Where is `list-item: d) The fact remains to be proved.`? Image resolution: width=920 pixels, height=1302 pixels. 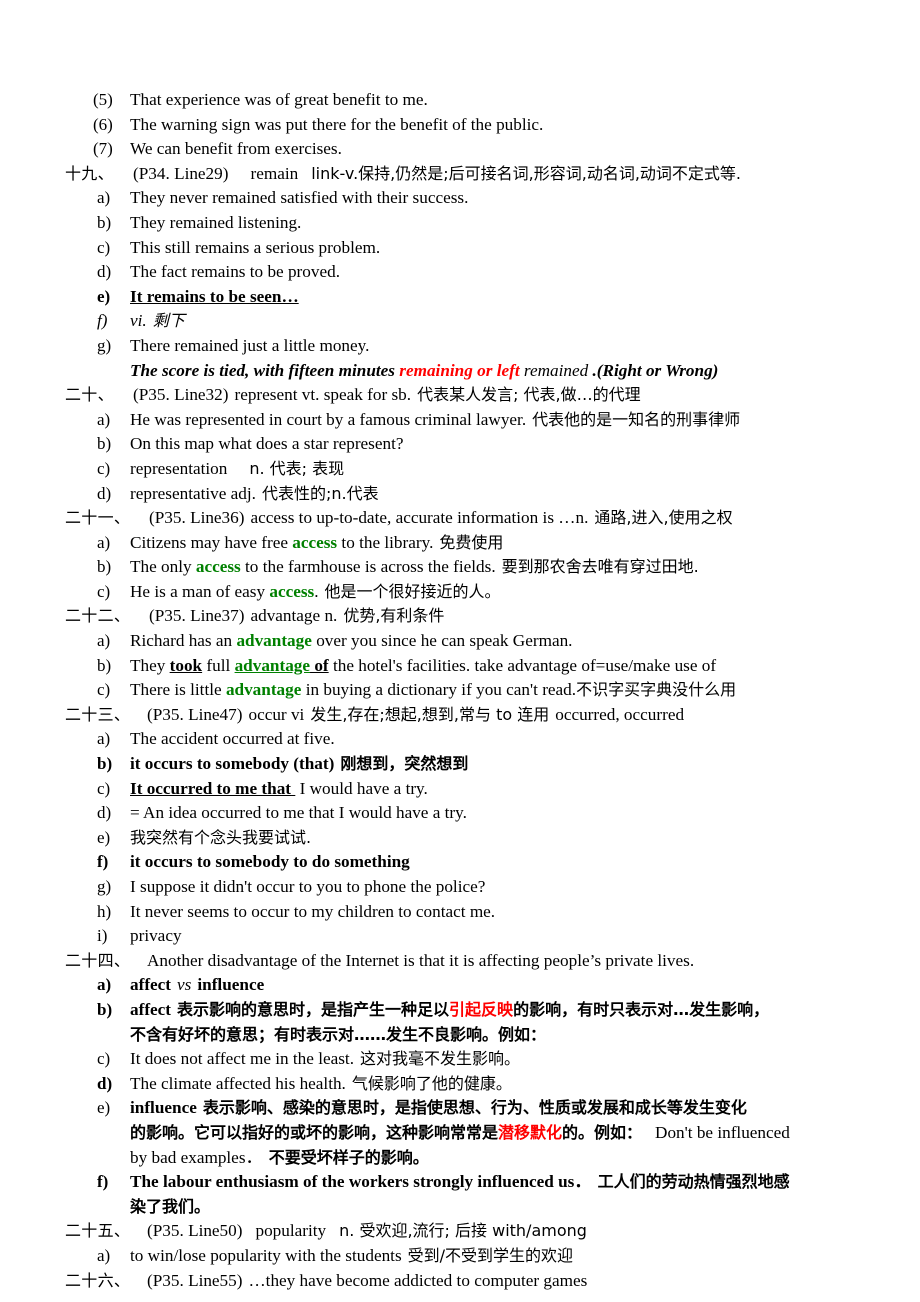
list-item: d) The fact remains to be proved. is located at coordinates (460, 272).